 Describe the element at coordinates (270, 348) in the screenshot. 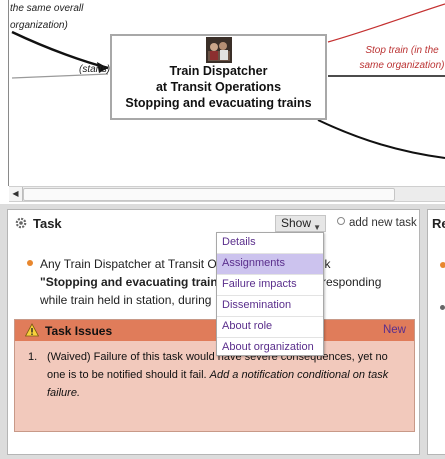

I see `menu-item-about-organization: About organization` at that location.